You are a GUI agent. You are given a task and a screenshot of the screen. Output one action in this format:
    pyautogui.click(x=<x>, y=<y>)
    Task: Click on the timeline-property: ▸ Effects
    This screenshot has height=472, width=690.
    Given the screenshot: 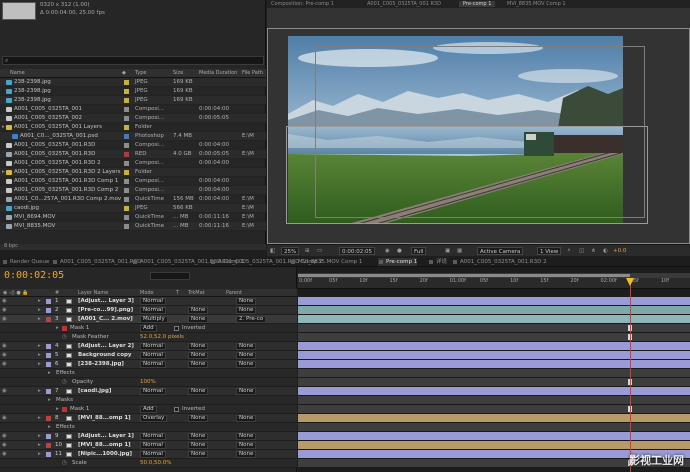 What is the action you would take?
    pyautogui.click(x=148, y=427)
    